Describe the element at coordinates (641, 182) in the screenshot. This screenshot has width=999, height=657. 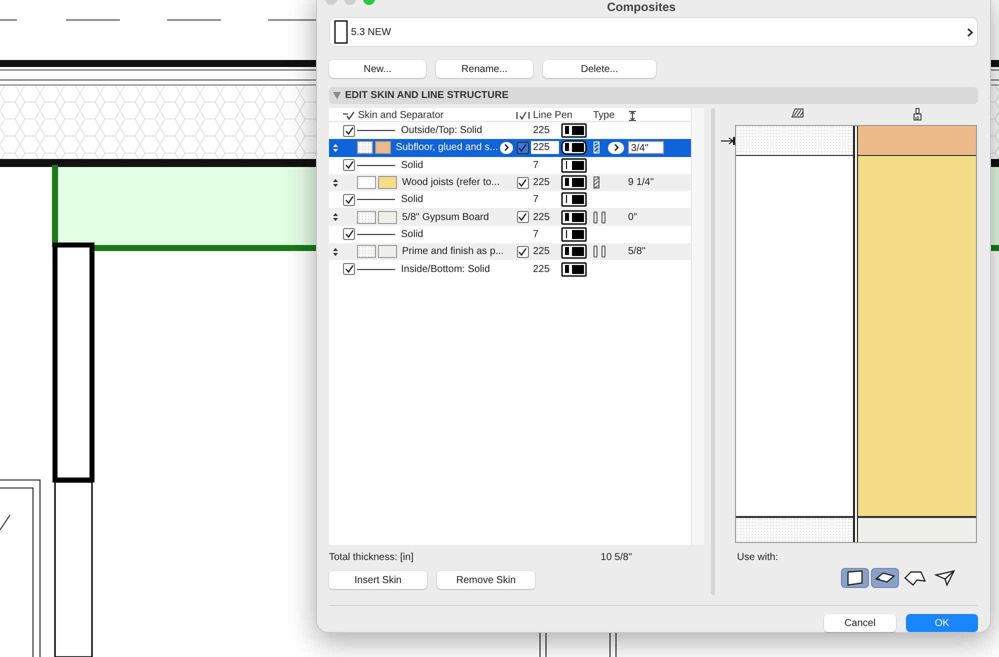
I see `thickness-value: 9 1/4"` at that location.